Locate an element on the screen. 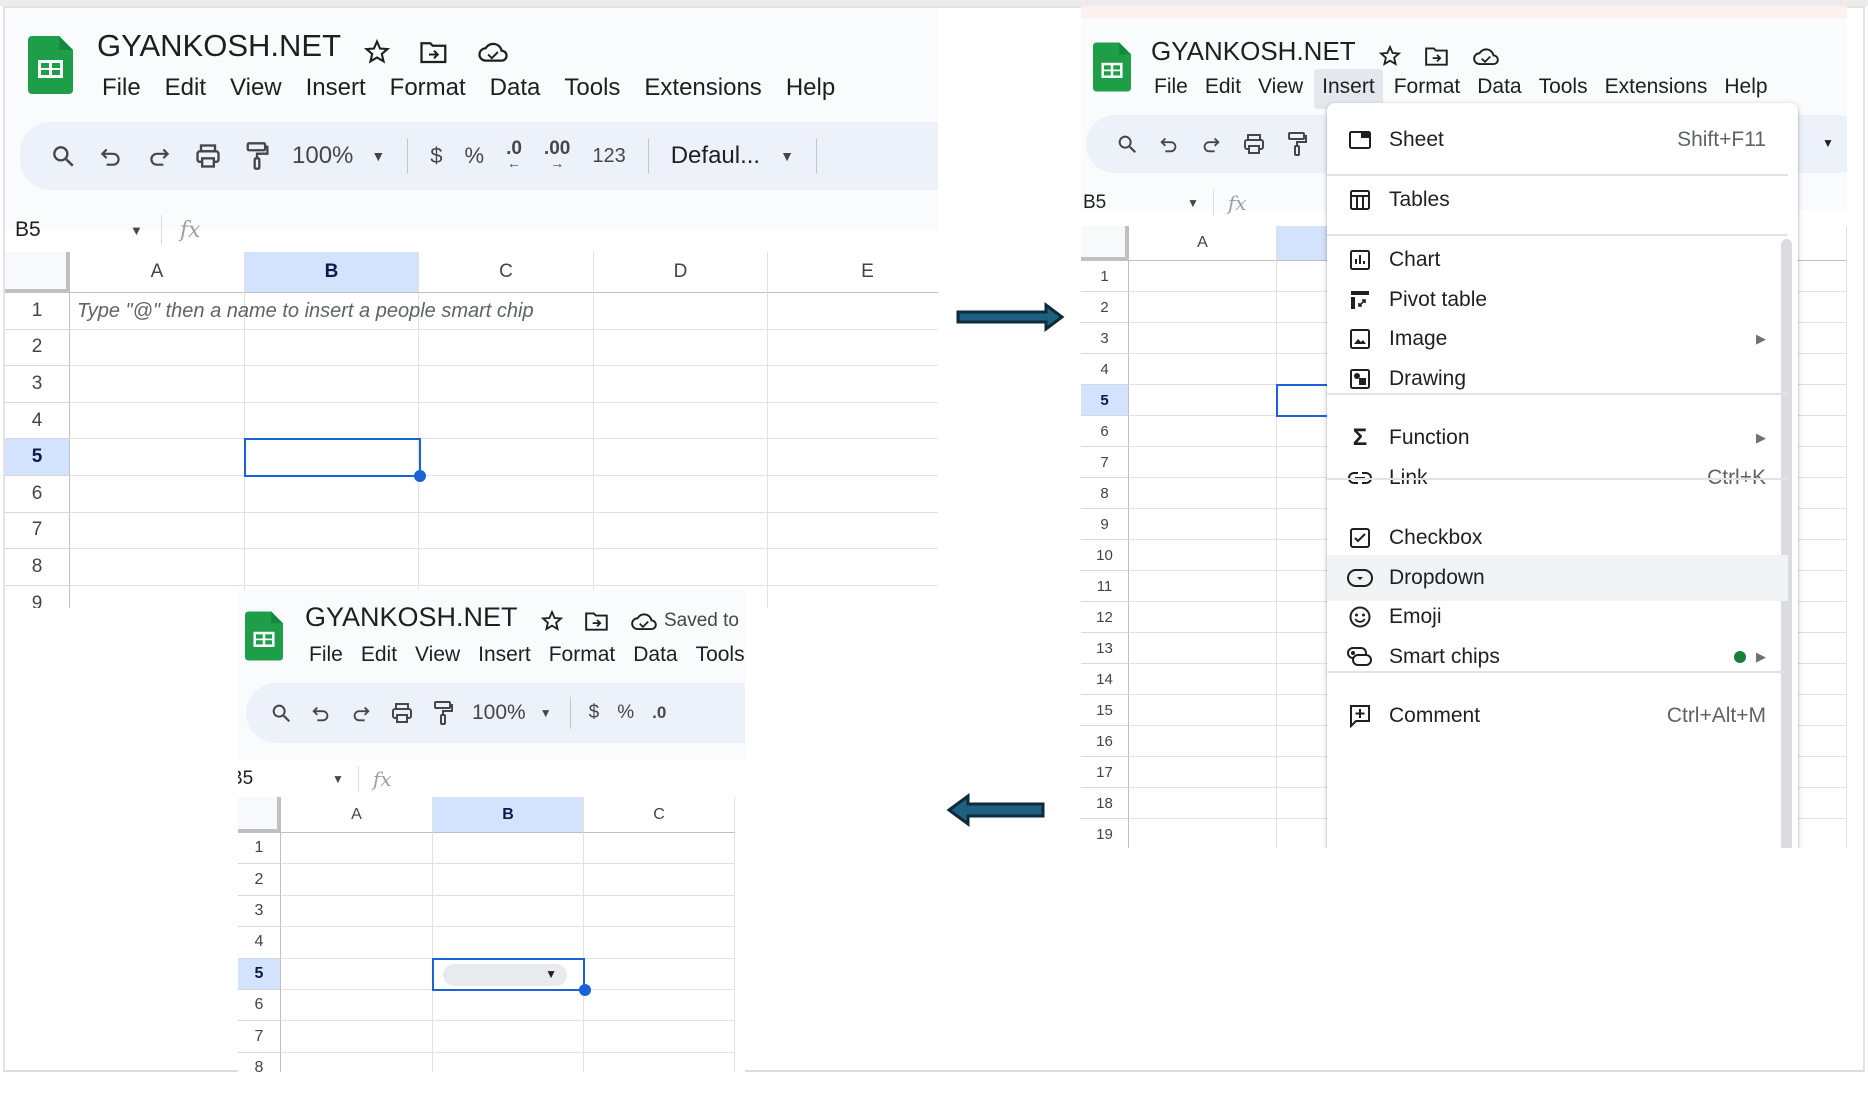 The image size is (1868, 1106). cell-E9 is located at coordinates (853, 597).